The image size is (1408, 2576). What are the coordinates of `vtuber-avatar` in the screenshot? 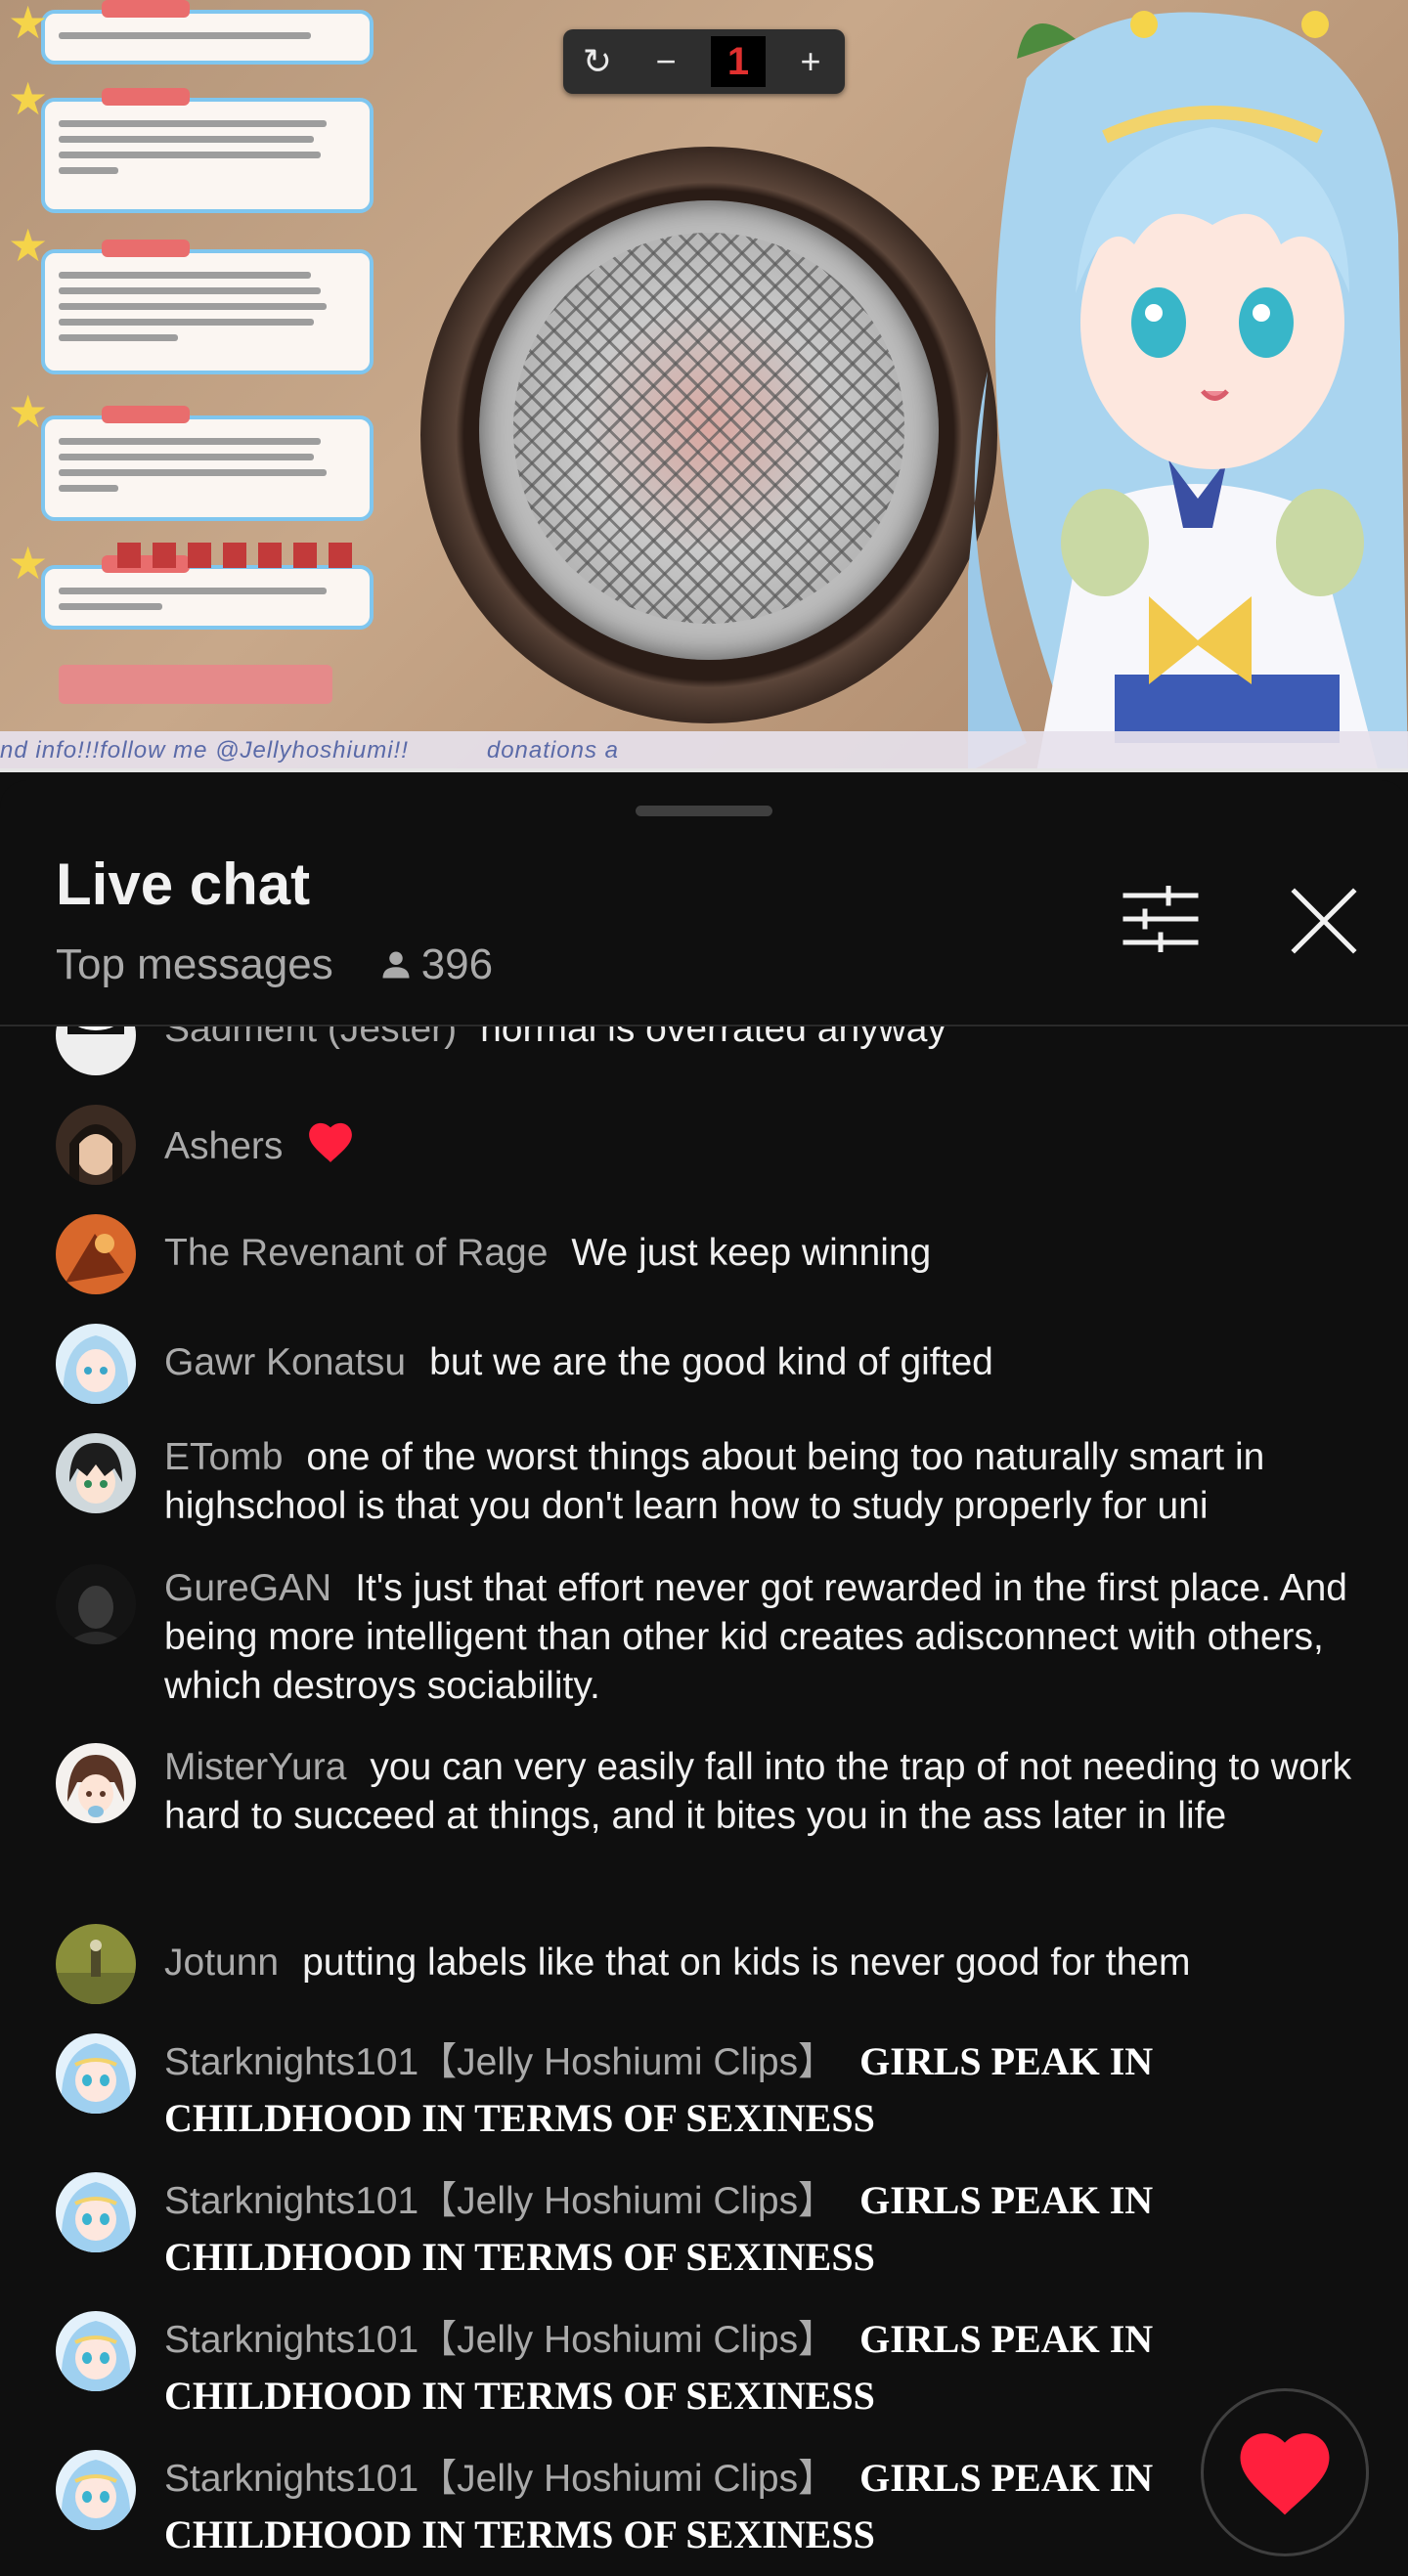 It's located at (1188, 391).